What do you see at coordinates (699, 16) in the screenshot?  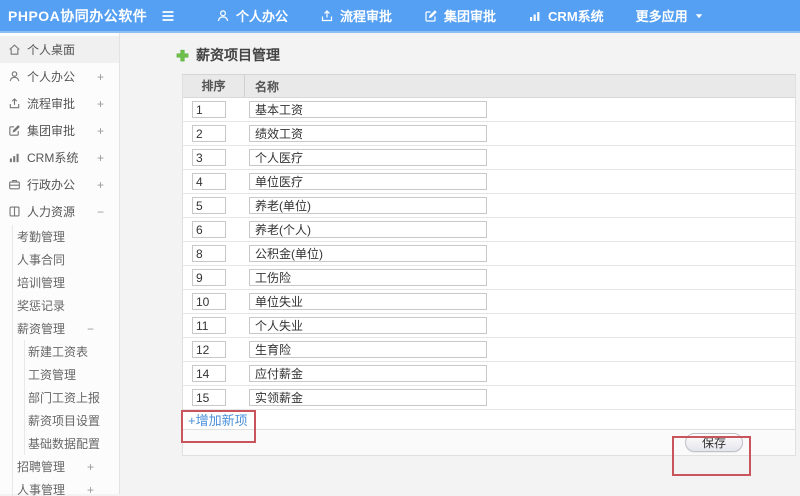 I see `caret-down-icon` at bounding box center [699, 16].